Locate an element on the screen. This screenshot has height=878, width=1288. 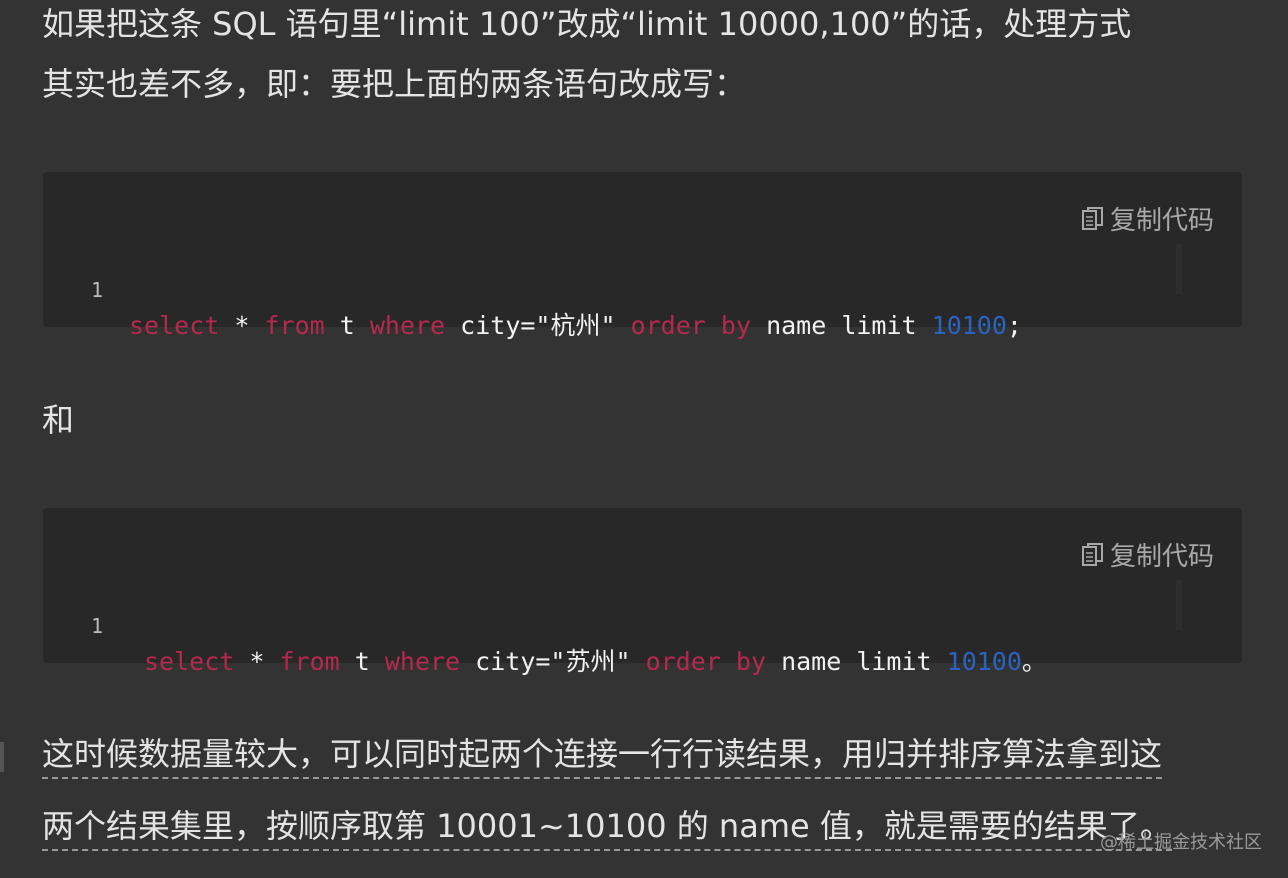
paragraph-marker is located at coordinates (2, 757).